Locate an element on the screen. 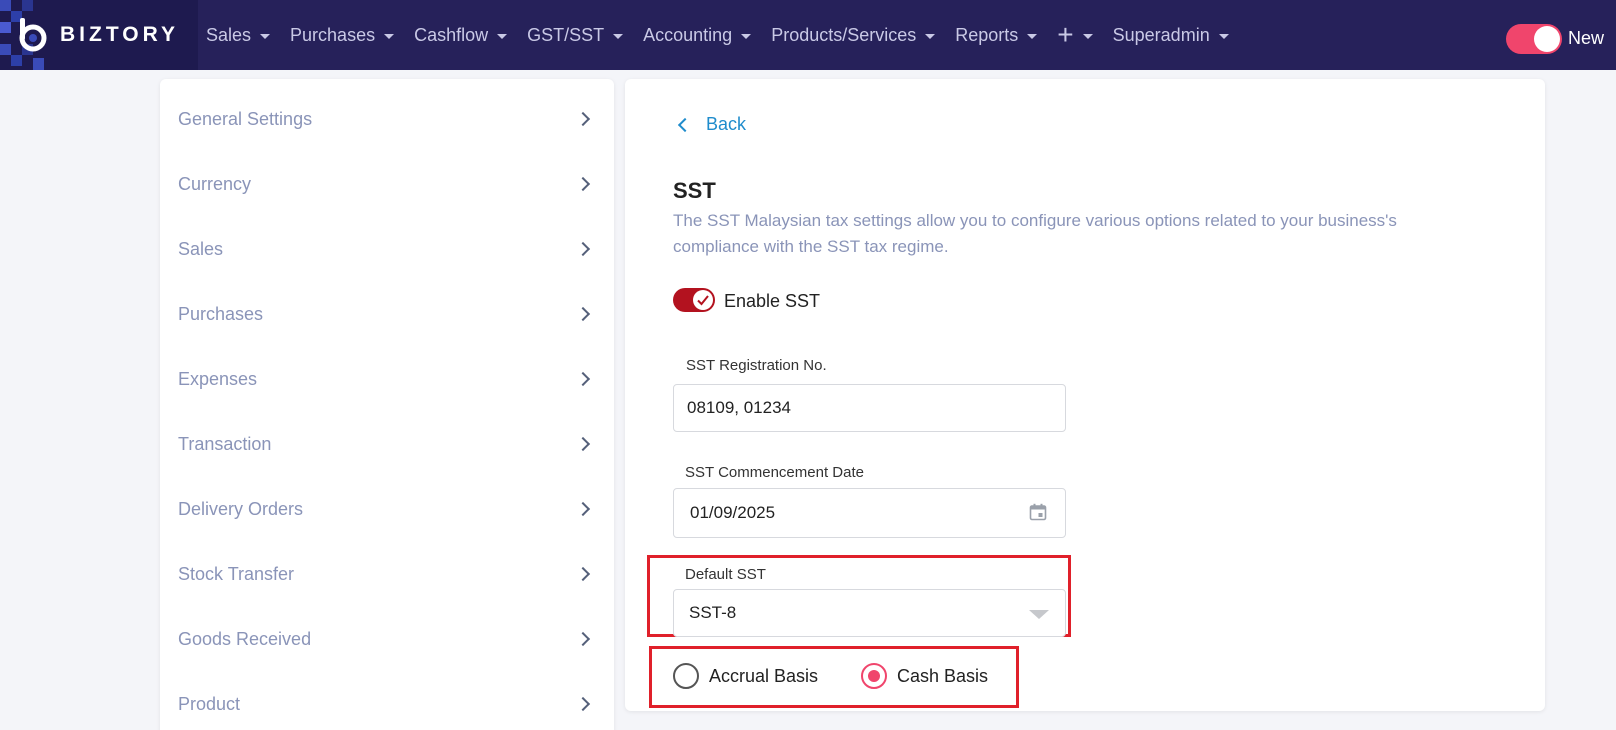 This screenshot has width=1616, height=730. sidebar-item-label: Sales is located at coordinates (201, 248).